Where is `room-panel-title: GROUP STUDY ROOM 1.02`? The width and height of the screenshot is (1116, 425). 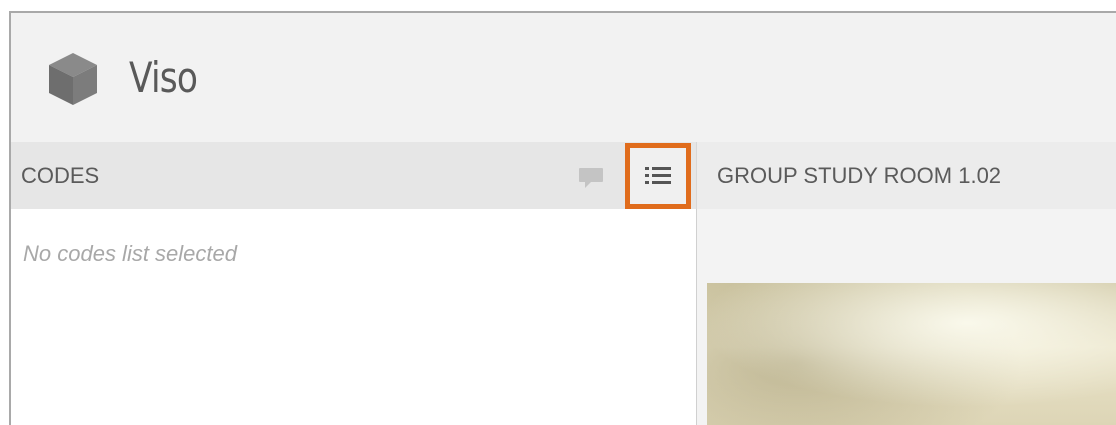
room-panel-title: GROUP STUDY ROOM 1.02 is located at coordinates (859, 175).